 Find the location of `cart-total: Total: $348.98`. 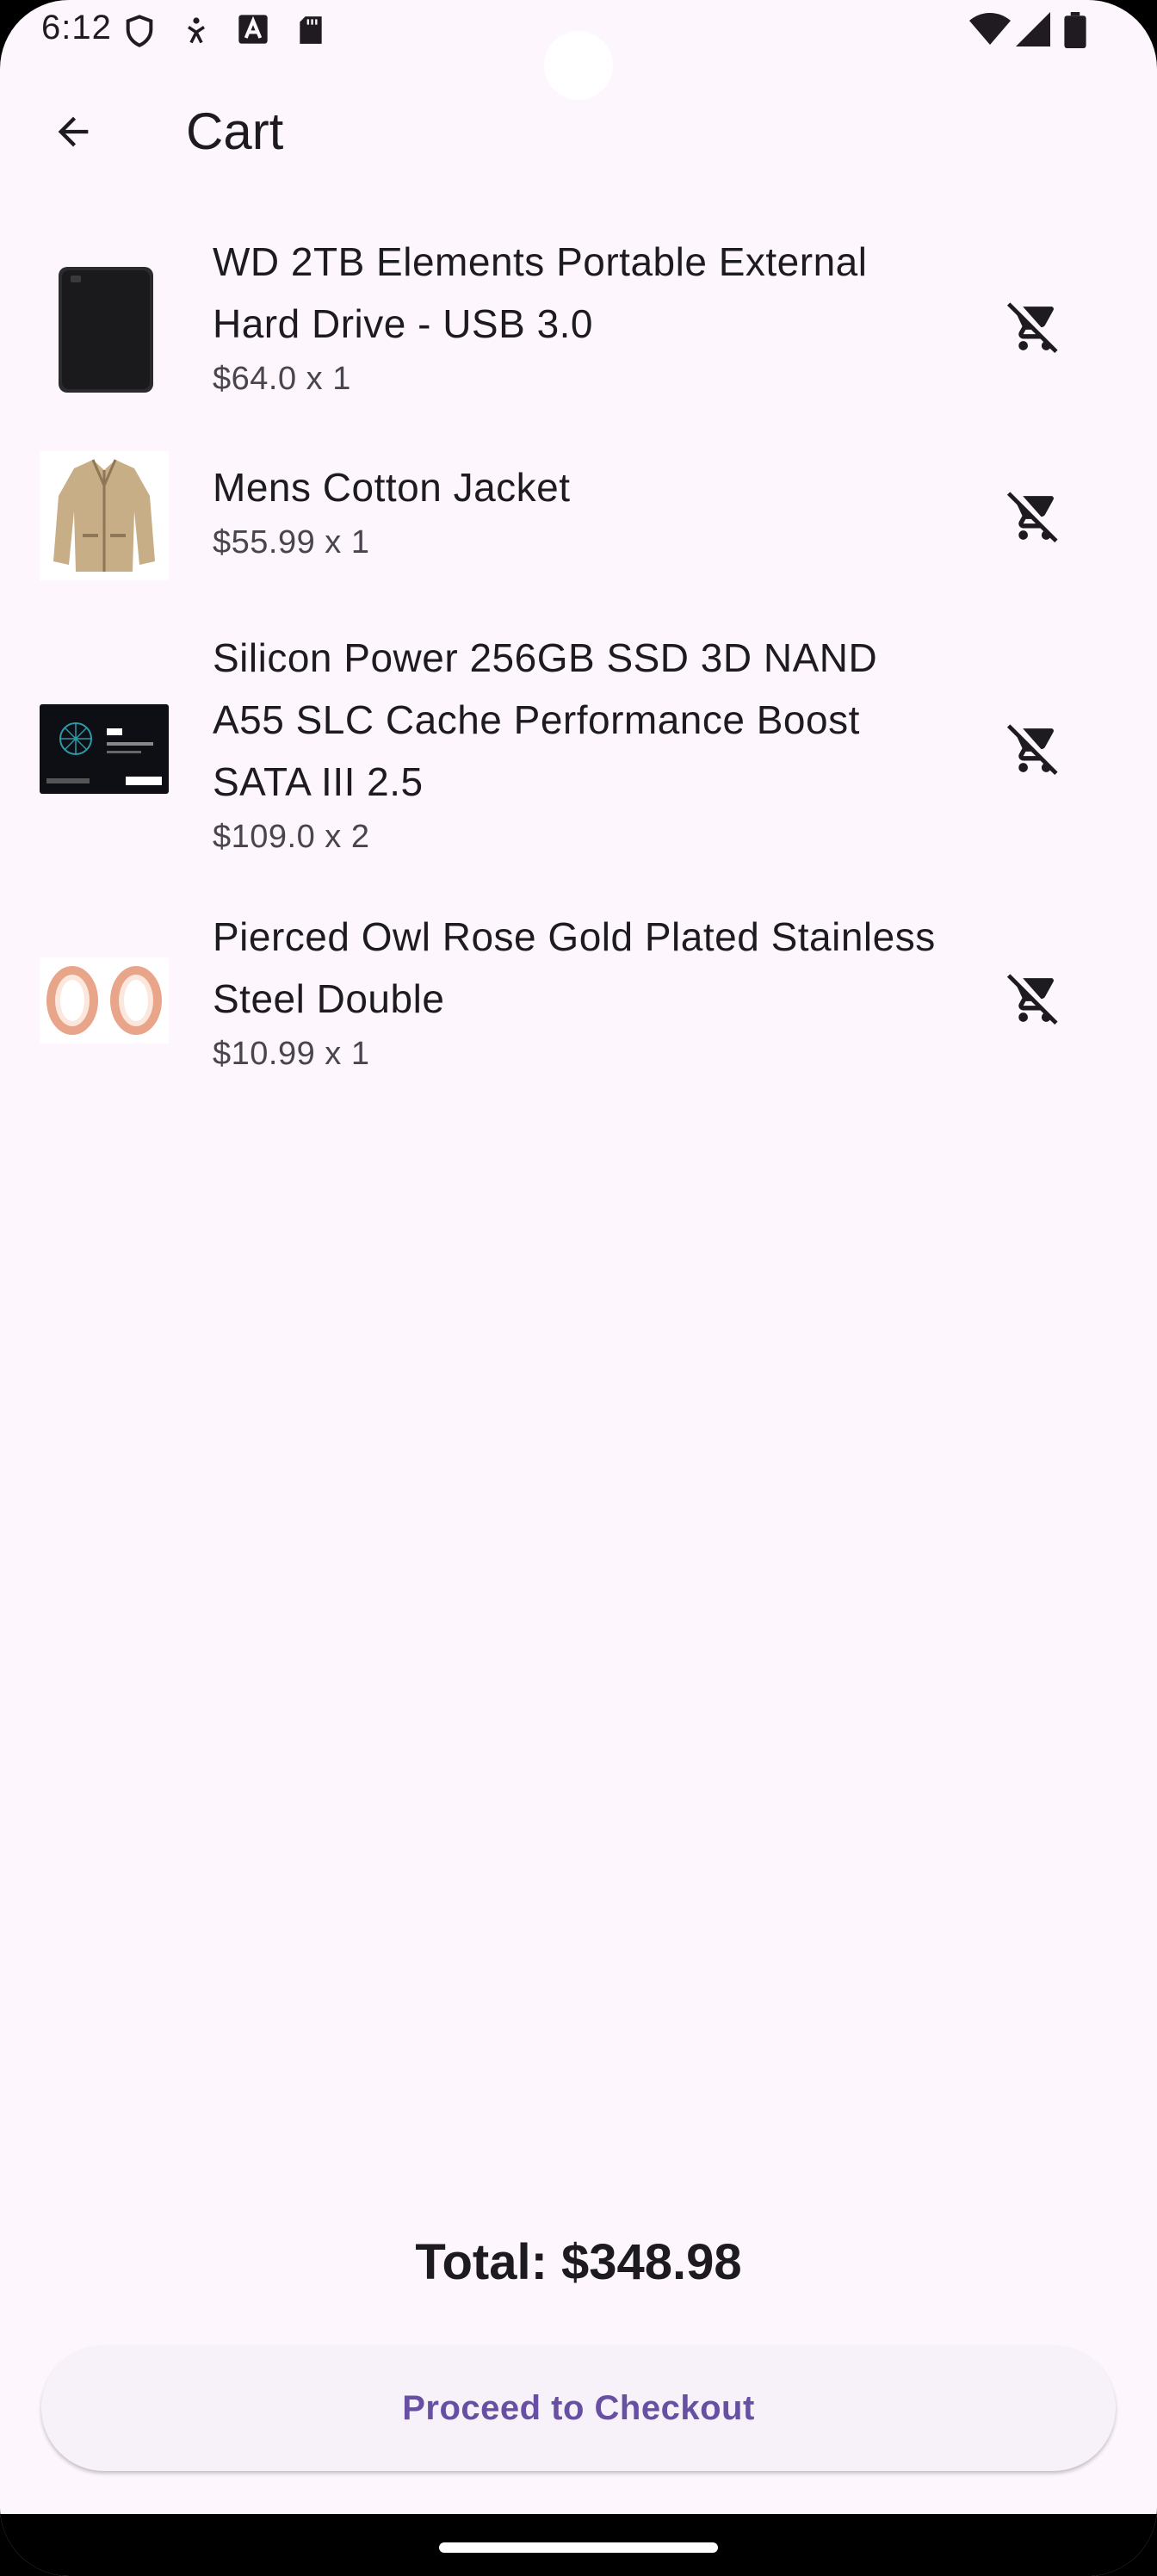

cart-total: Total: $348.98 is located at coordinates (579, 2262).